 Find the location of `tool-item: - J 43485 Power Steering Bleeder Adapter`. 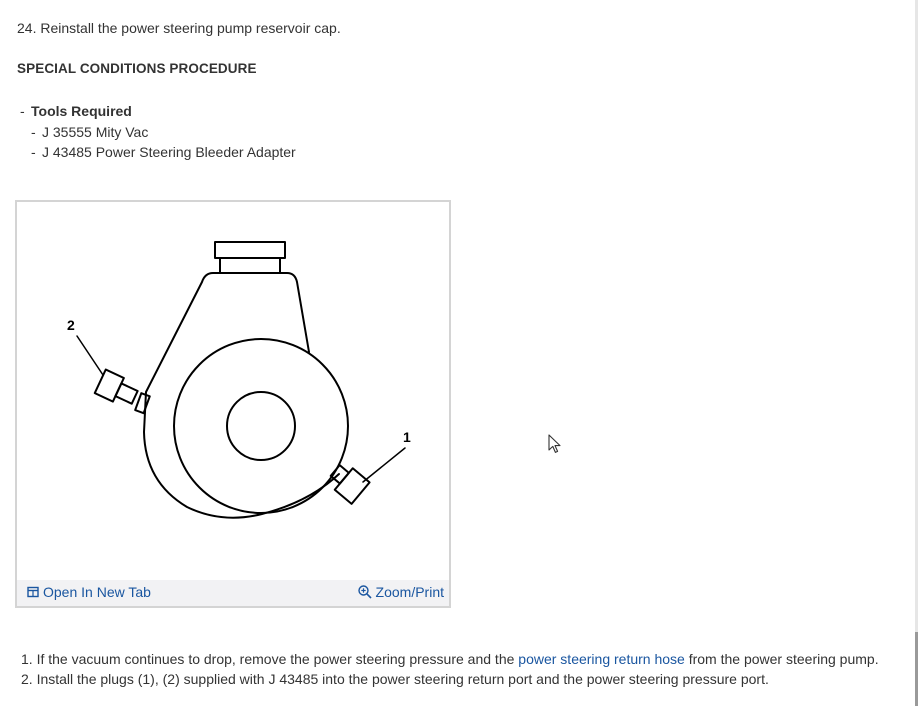

tool-item: - J 43485 Power Steering Bleeder Adapter is located at coordinates (158, 152).